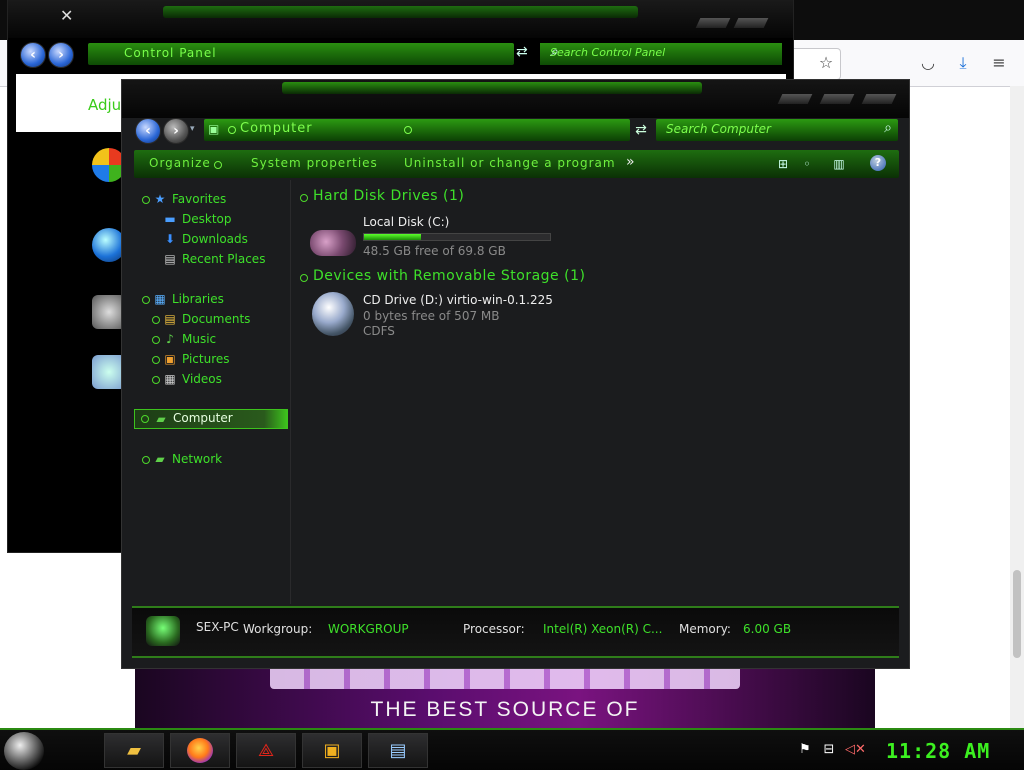 This screenshot has width=1024, height=770. I want to click on nav-label: Libraries, so click(198, 299).